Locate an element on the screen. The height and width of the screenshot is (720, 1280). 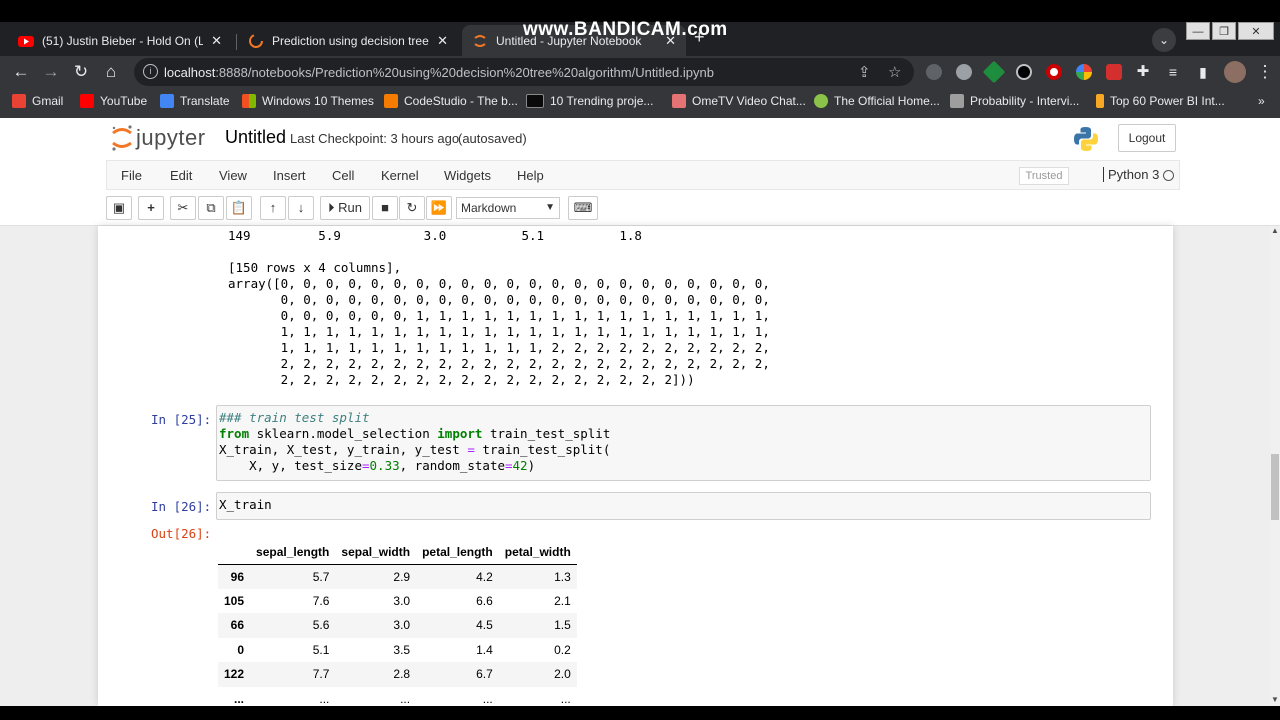
code-text: , random_state is located at coordinates (452, 465).